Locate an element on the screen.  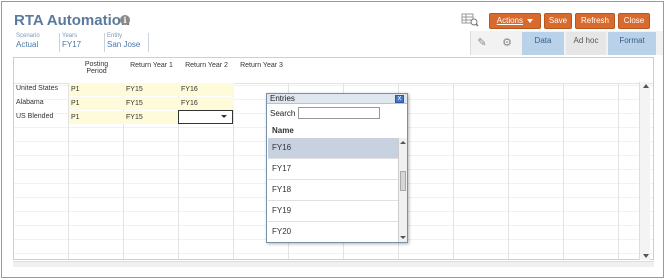
pov-scenario-value: Actual is located at coordinates (37, 45).